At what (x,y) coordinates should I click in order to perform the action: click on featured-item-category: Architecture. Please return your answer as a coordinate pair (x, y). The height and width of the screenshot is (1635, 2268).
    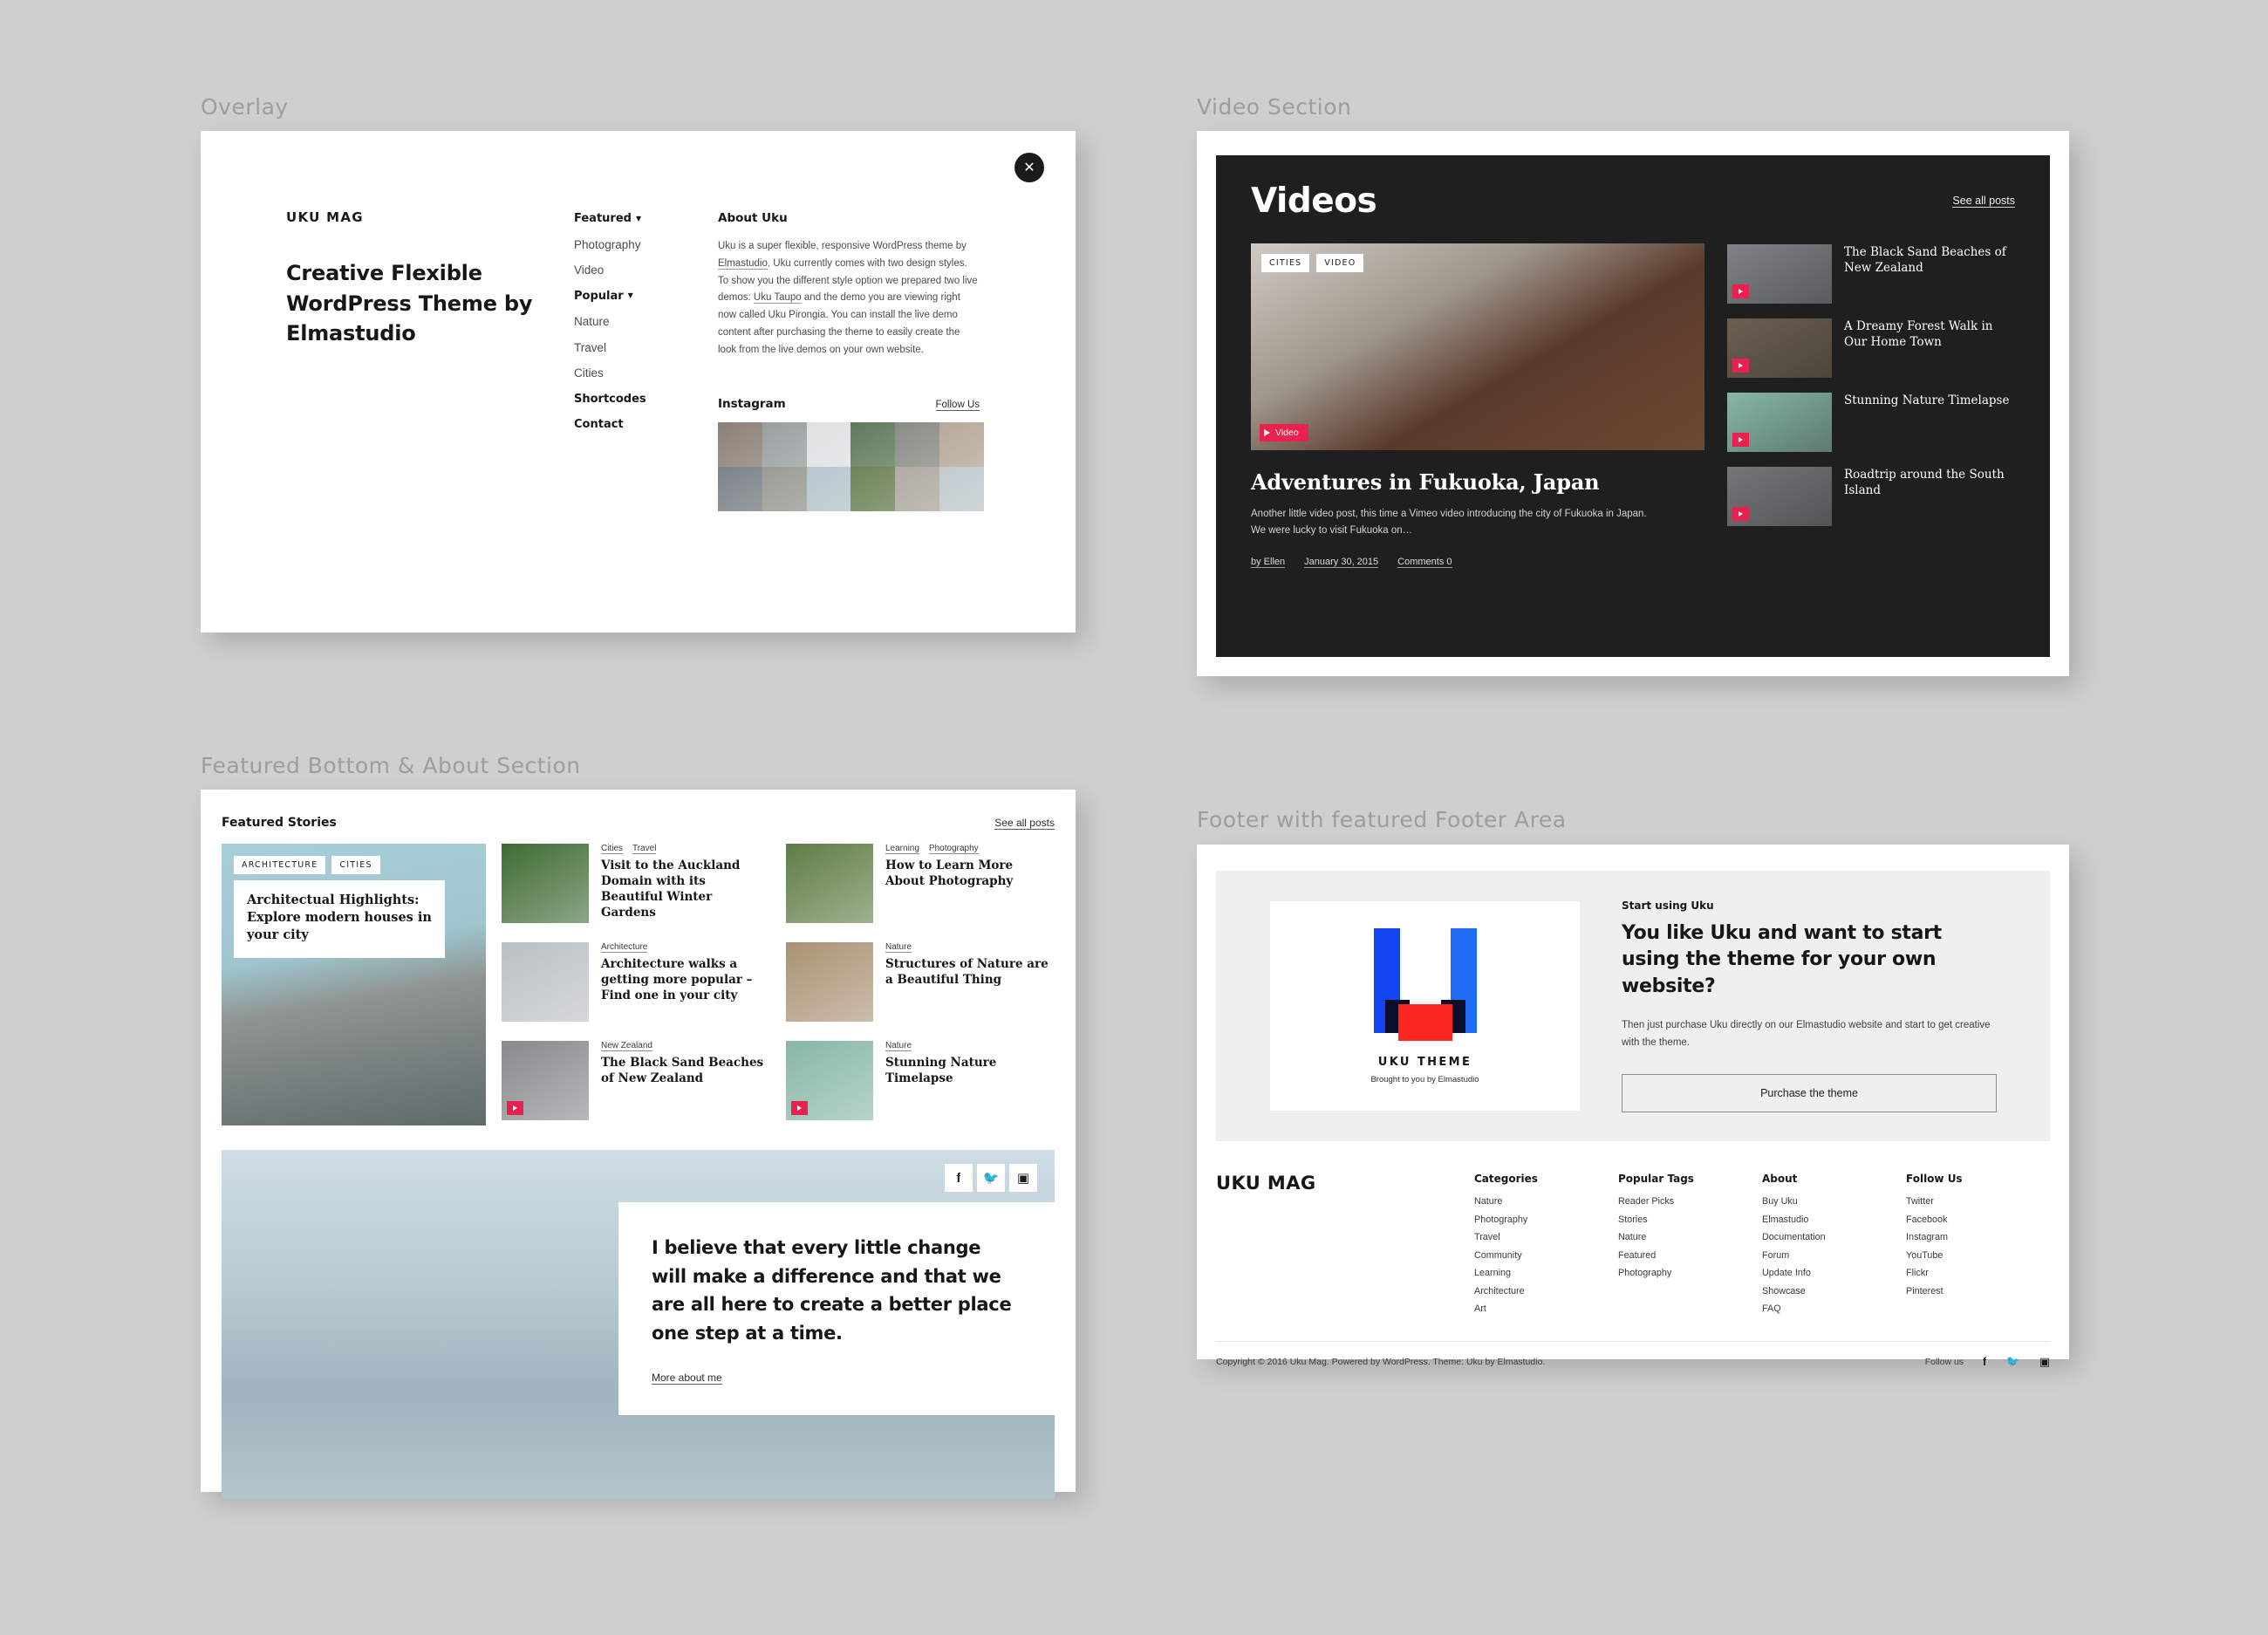
    Looking at the image, I should click on (624, 947).